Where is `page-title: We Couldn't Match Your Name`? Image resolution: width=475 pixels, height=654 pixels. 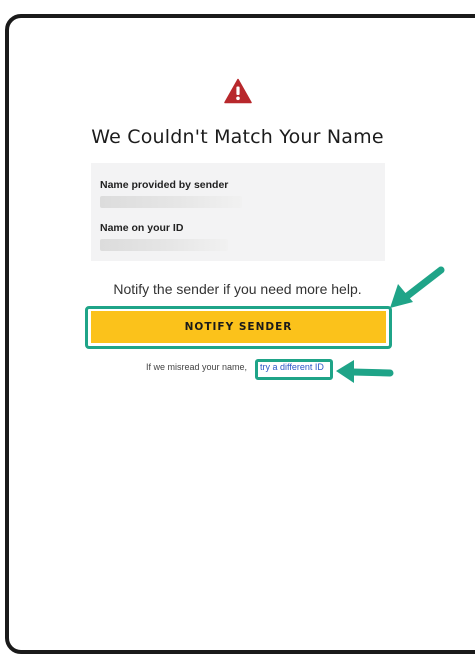
page-title: We Couldn't Match Your Name is located at coordinates (237, 137).